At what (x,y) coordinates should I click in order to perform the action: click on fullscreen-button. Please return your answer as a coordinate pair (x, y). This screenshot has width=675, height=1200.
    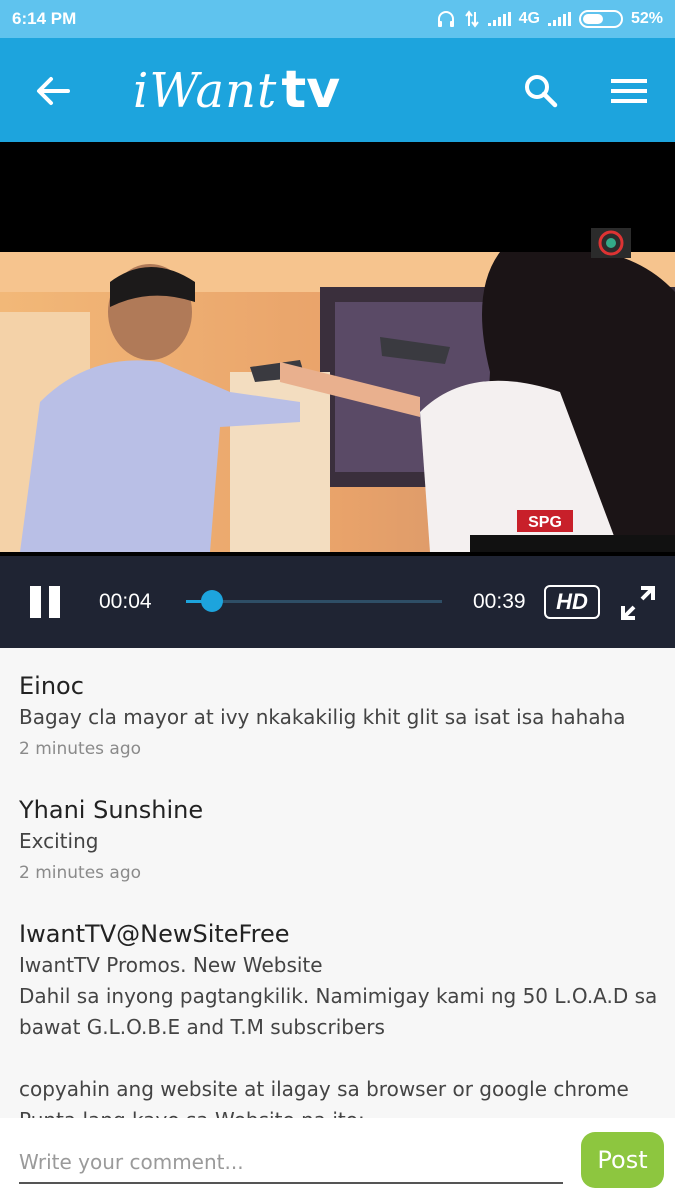
    Looking at the image, I should click on (638, 603).